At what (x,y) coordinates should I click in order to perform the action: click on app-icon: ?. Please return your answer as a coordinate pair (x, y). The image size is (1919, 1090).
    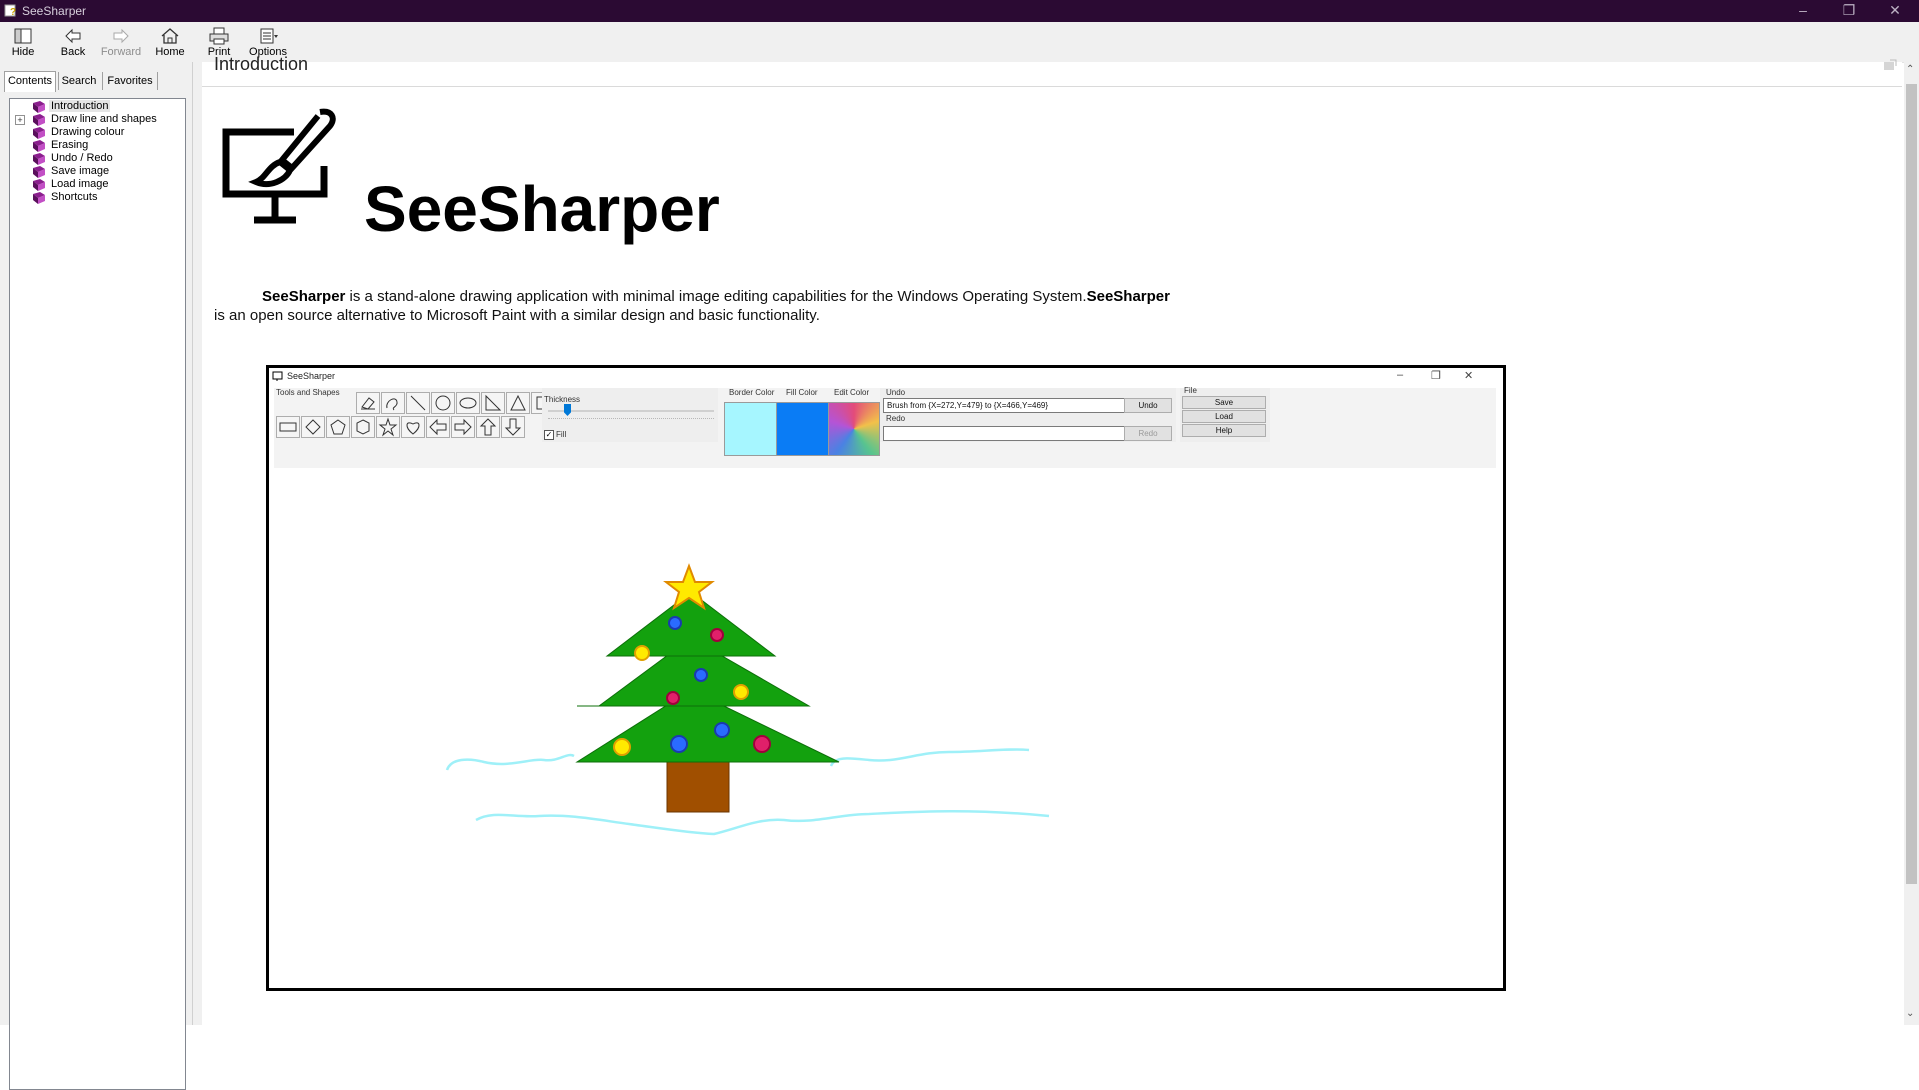
    Looking at the image, I should click on (10, 11).